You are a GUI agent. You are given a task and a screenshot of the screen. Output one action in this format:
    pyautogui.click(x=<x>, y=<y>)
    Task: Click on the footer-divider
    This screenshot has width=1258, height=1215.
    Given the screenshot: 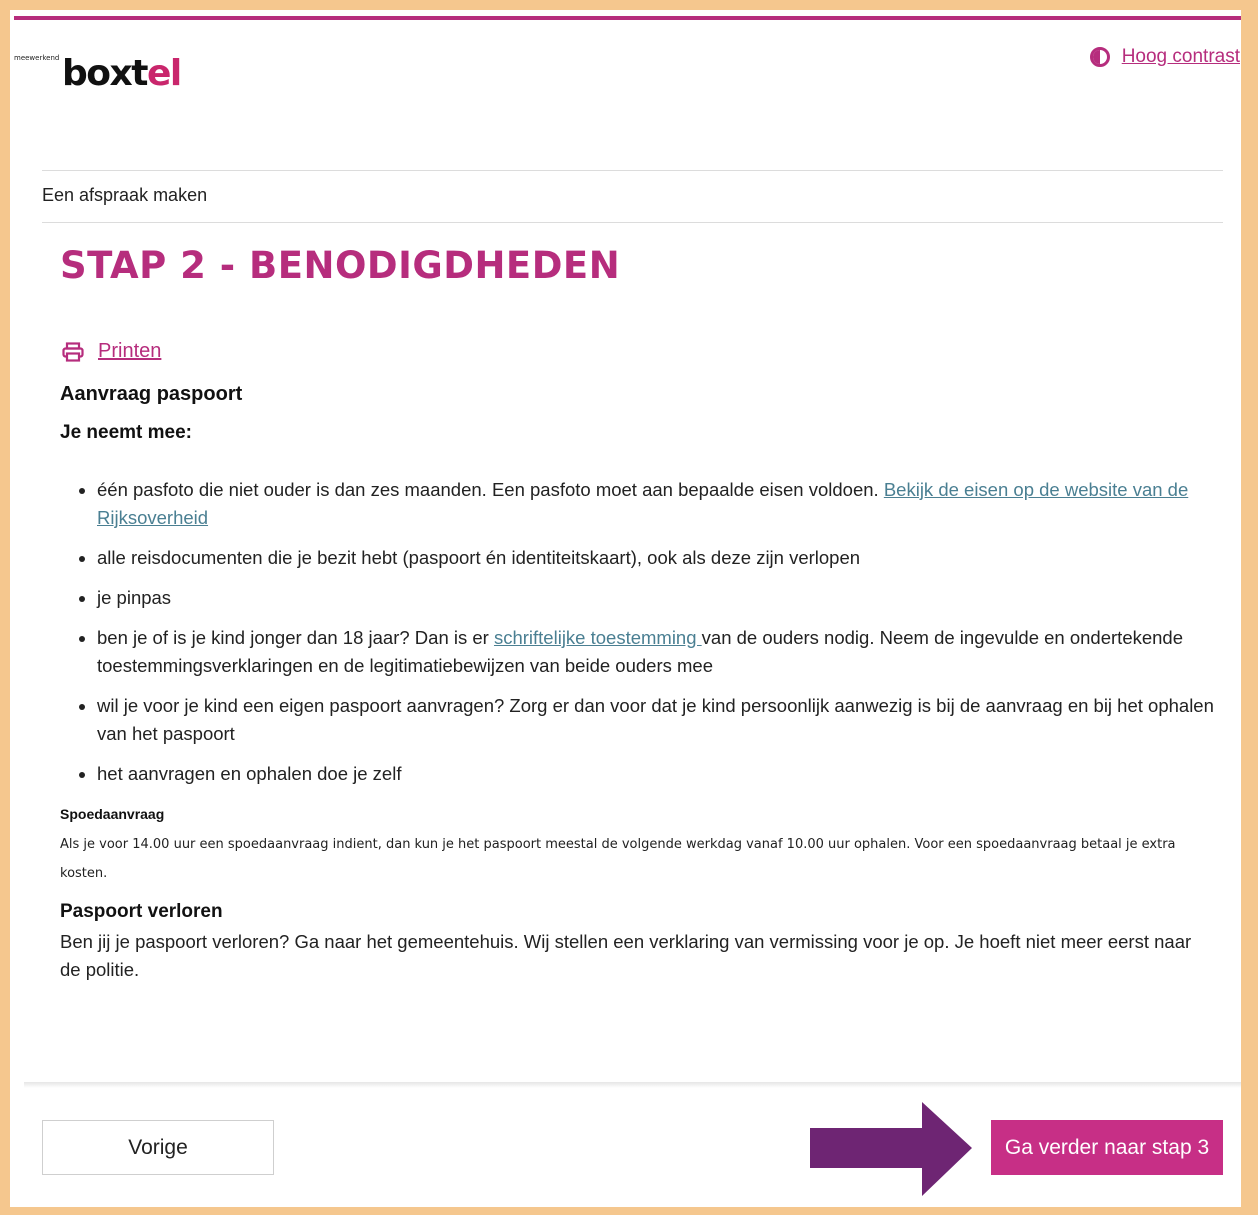 What is the action you would take?
    pyautogui.click(x=632, y=1085)
    